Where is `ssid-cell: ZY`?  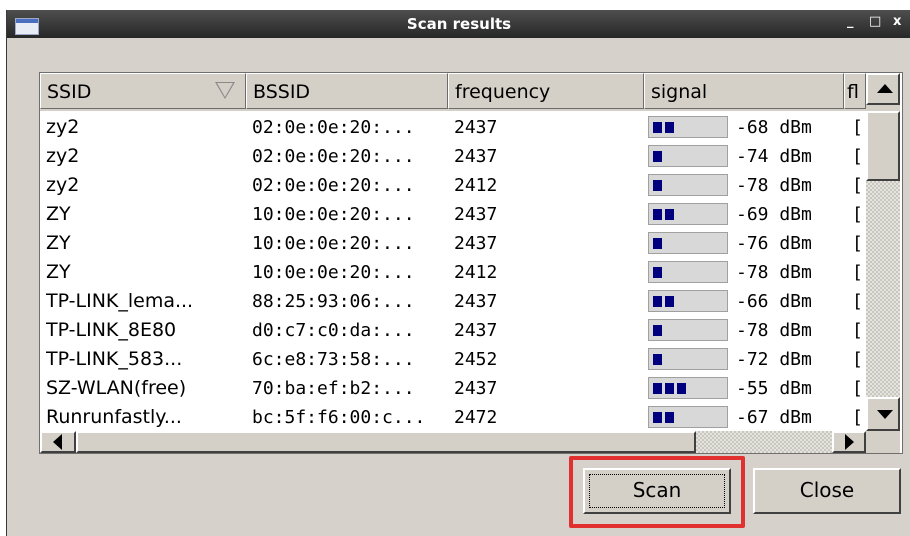 ssid-cell: ZY is located at coordinates (58, 214).